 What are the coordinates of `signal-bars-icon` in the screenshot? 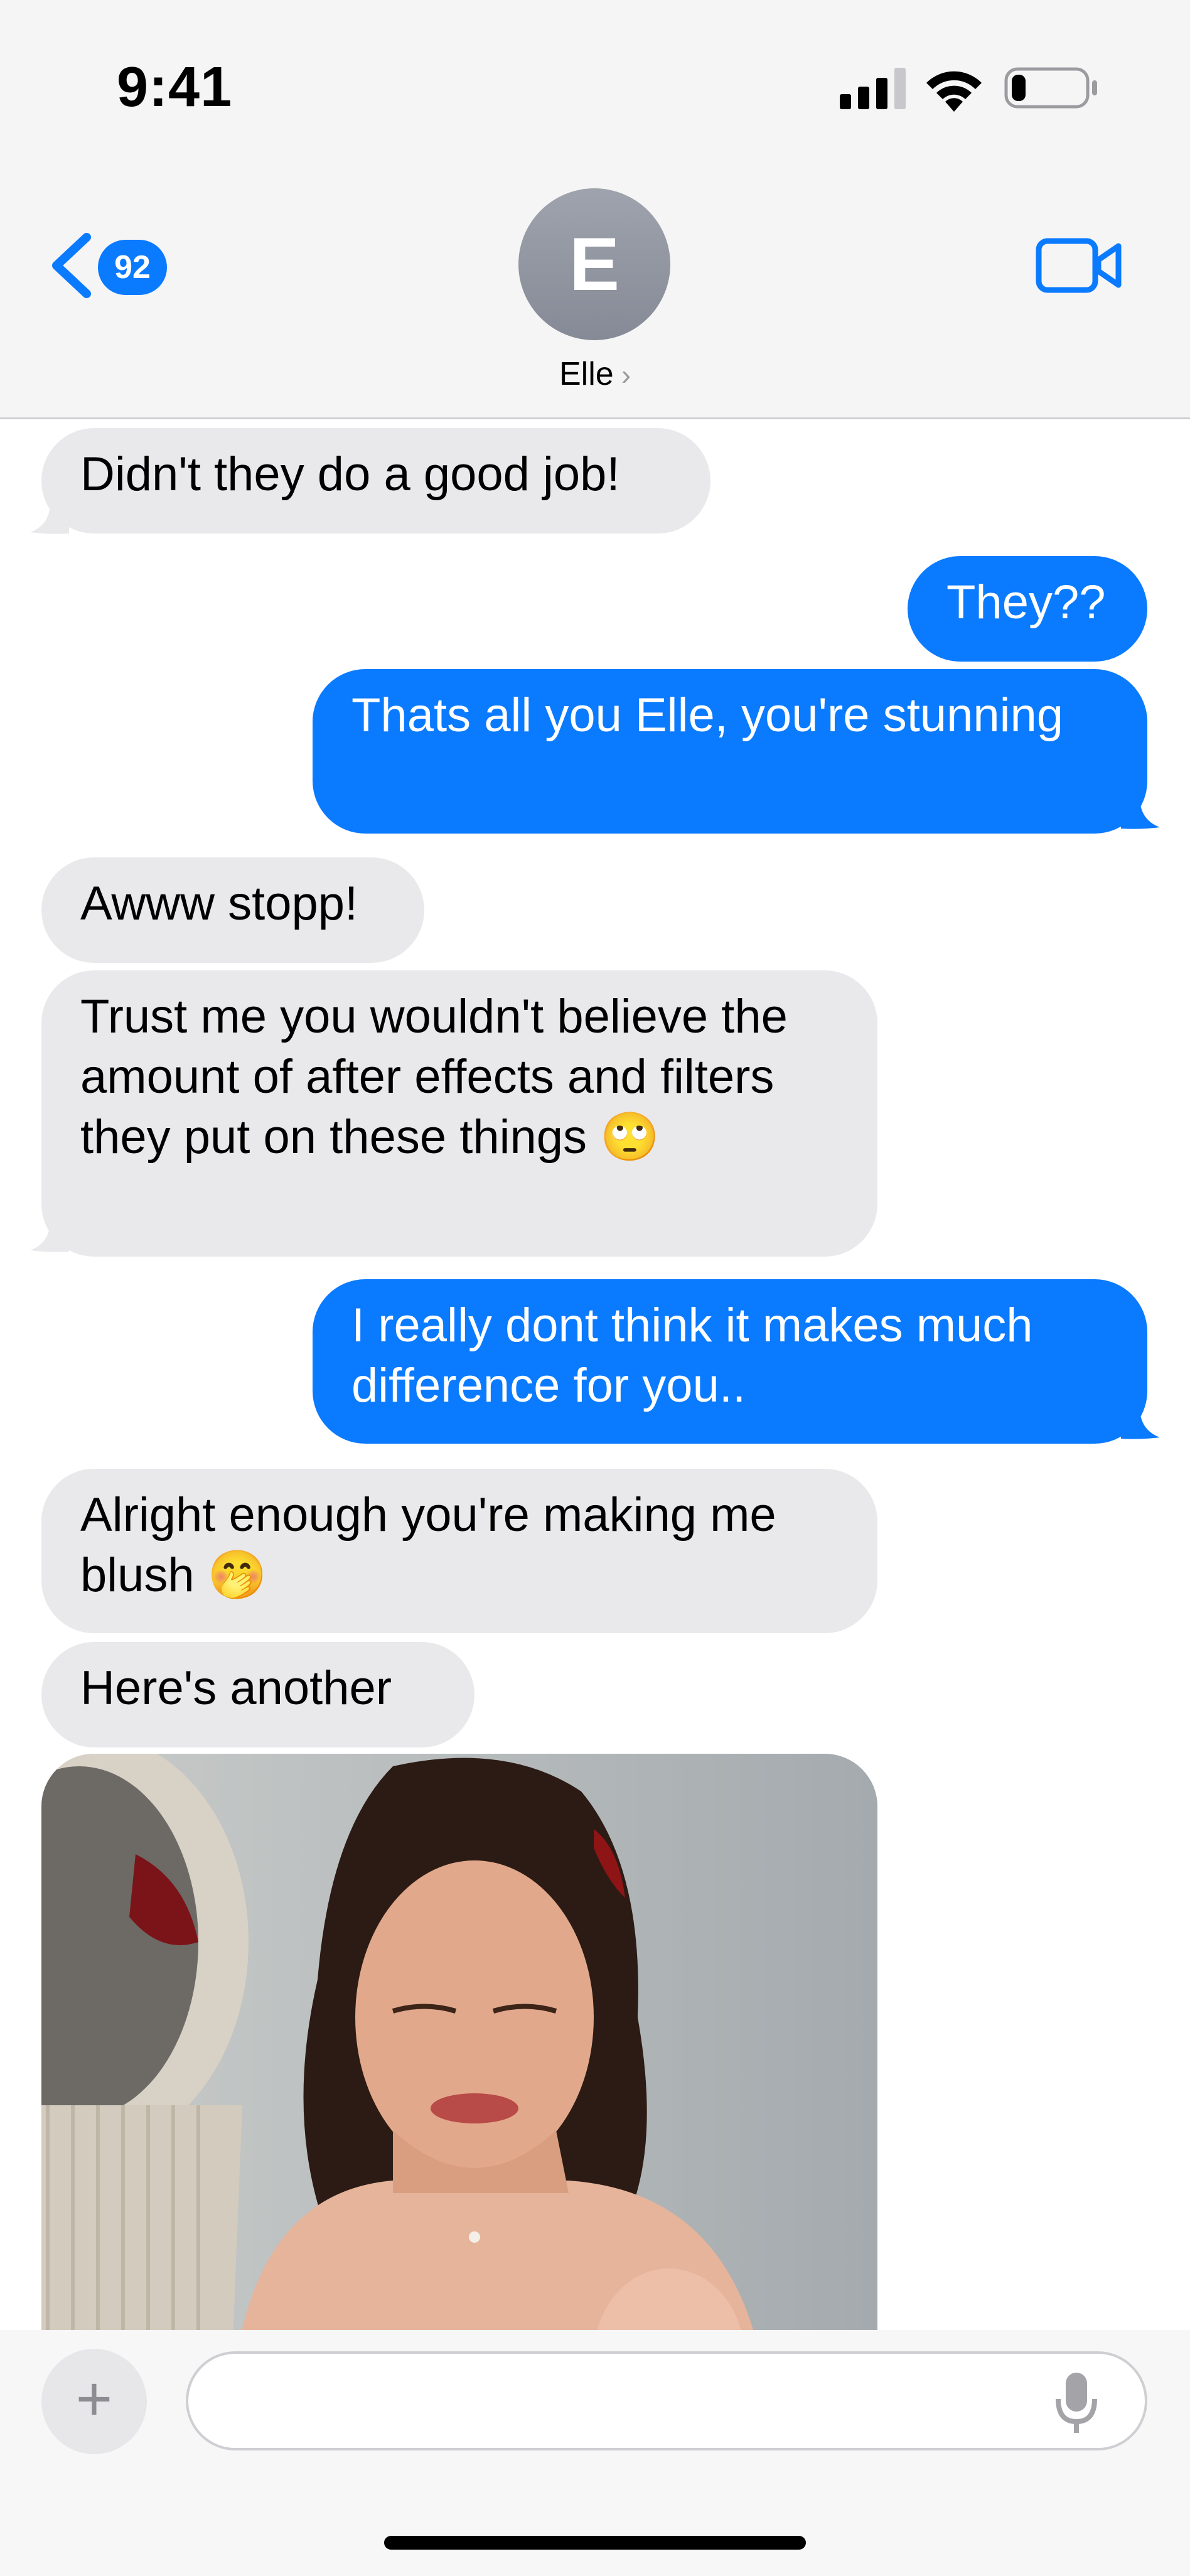 It's located at (873, 88).